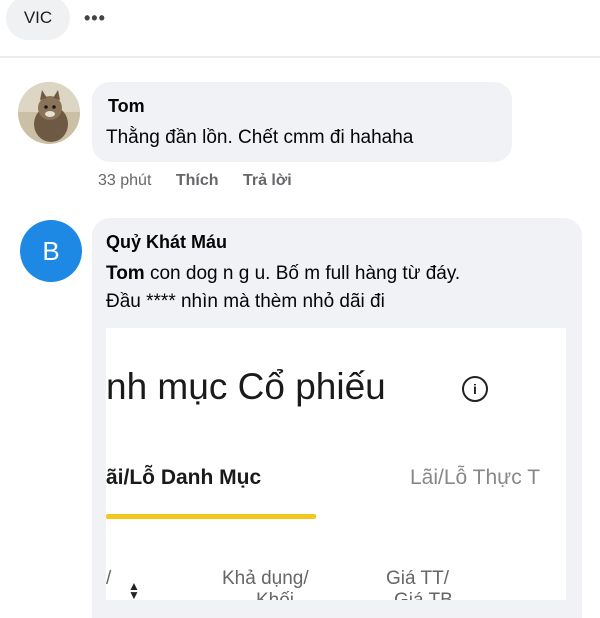 The width and height of the screenshot is (600, 618). What do you see at coordinates (211, 516) in the screenshot?
I see `active-tab-indicator` at bounding box center [211, 516].